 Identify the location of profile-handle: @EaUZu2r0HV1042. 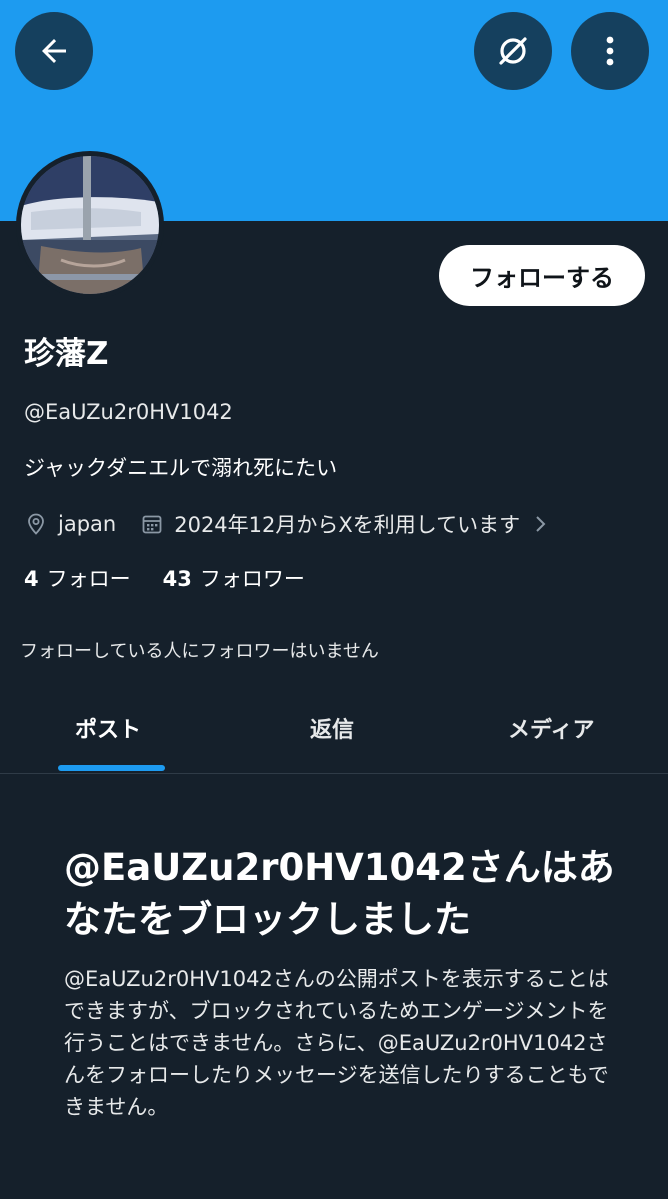
(128, 412).